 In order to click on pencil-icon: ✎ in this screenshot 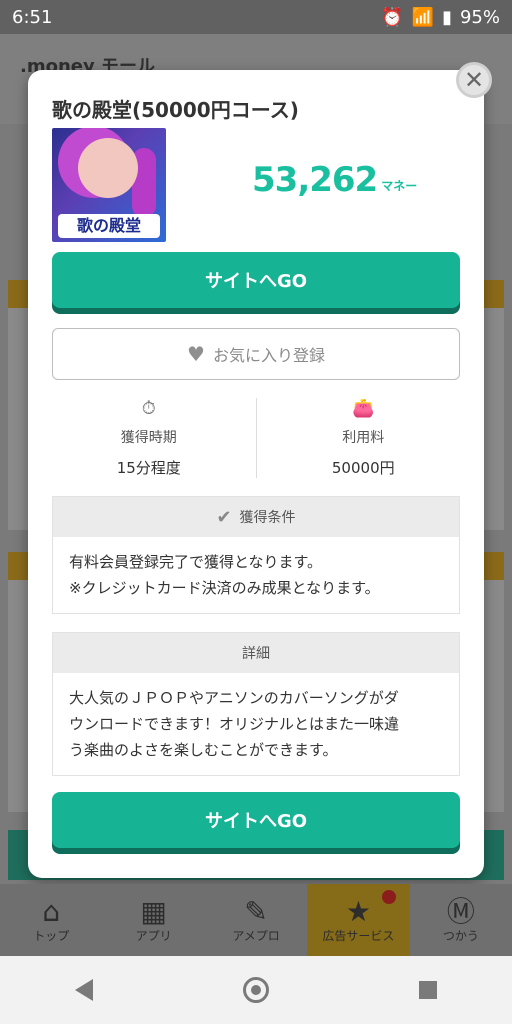, I will do `click(256, 911)`.